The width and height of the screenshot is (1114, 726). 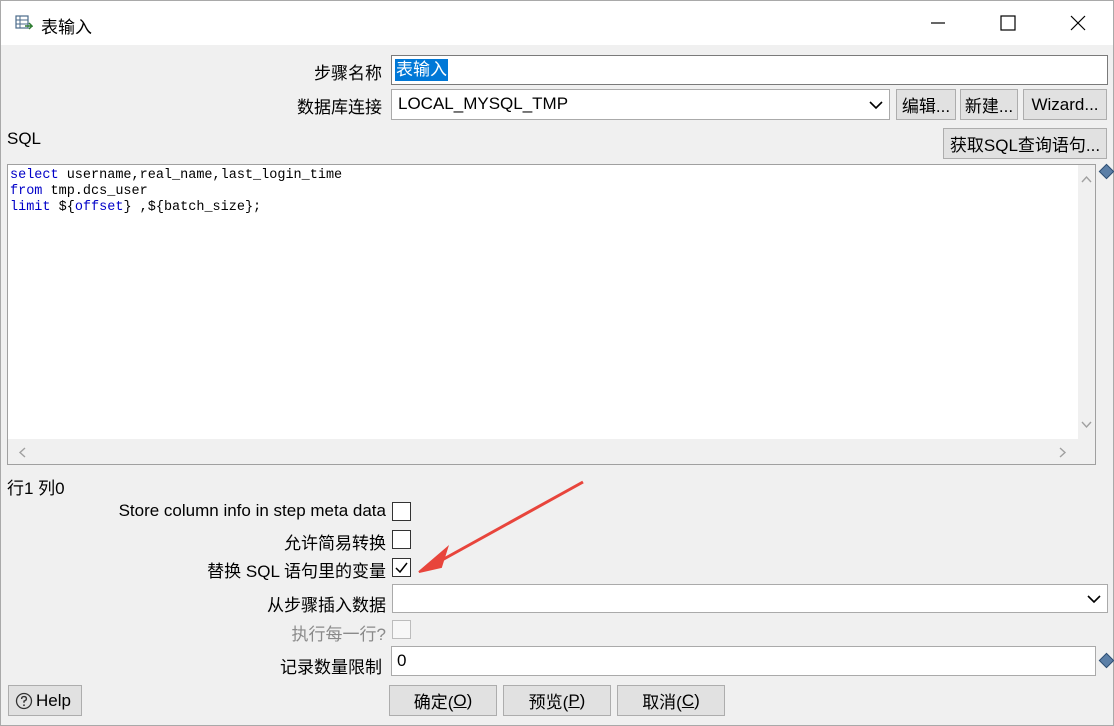 I want to click on sql-keyword: limit, so click(x=30, y=207).